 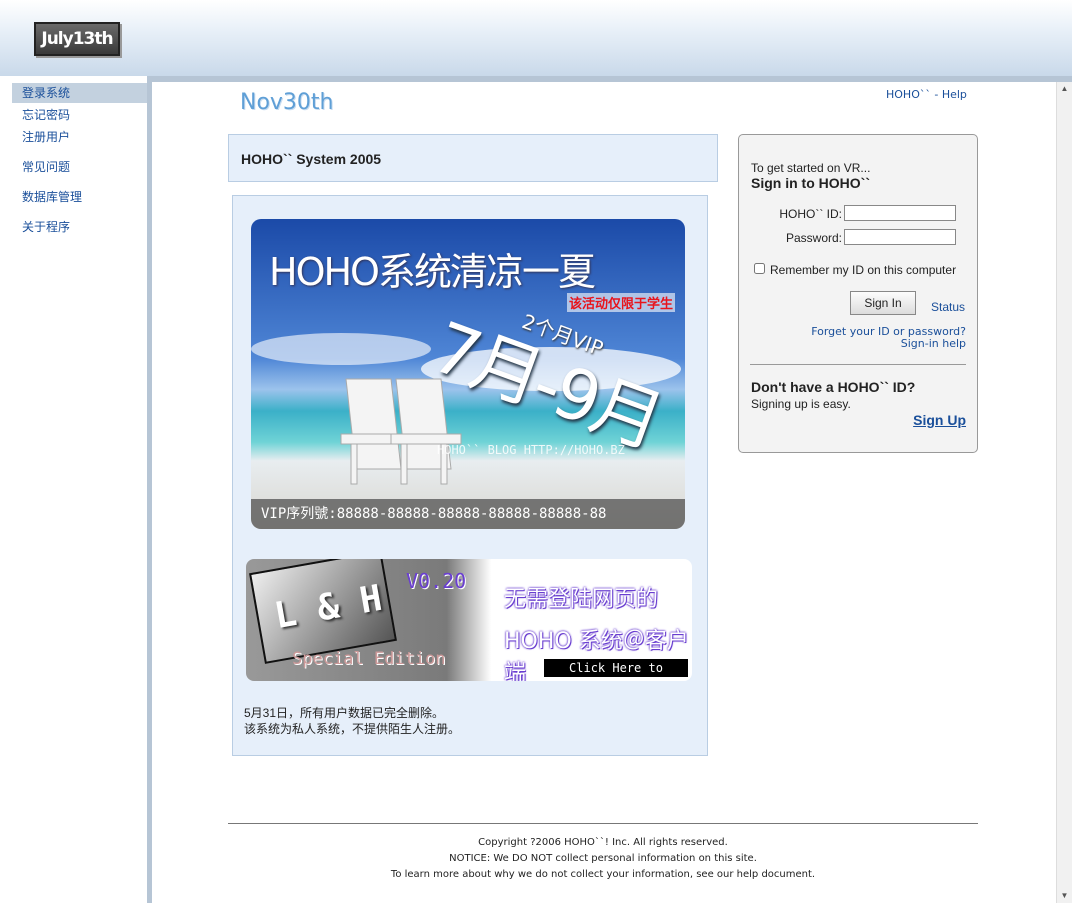 What do you see at coordinates (900, 237) in the screenshot?
I see `password-input` at bounding box center [900, 237].